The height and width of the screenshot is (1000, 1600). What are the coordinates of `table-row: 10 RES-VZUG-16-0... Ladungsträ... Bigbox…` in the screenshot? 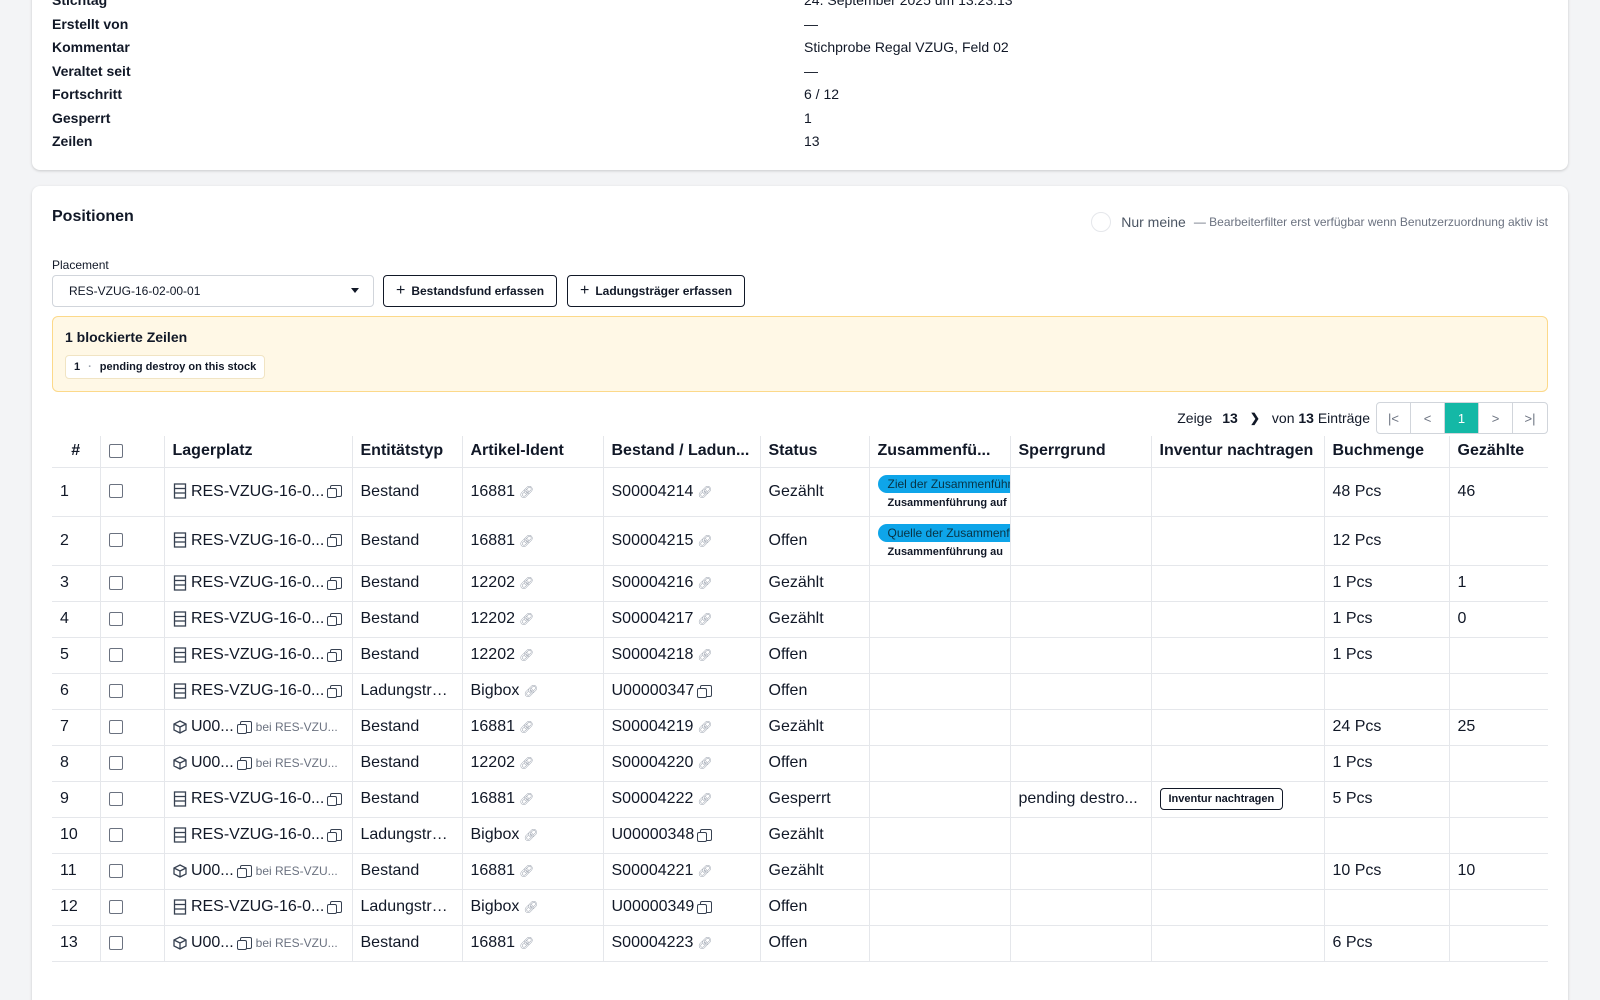 It's located at (800, 835).